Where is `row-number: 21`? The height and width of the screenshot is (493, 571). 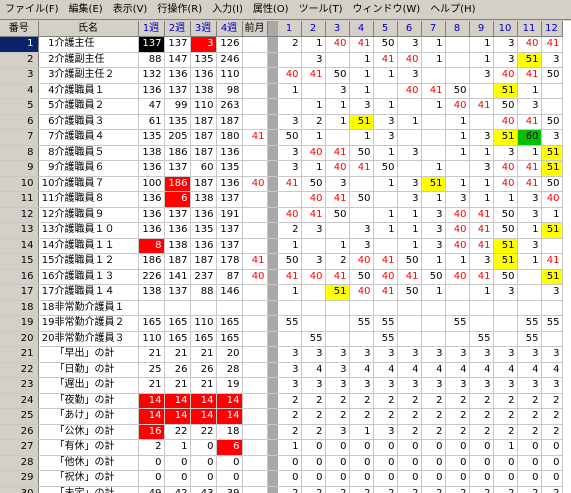
row-number: 21 is located at coordinates (19, 354).